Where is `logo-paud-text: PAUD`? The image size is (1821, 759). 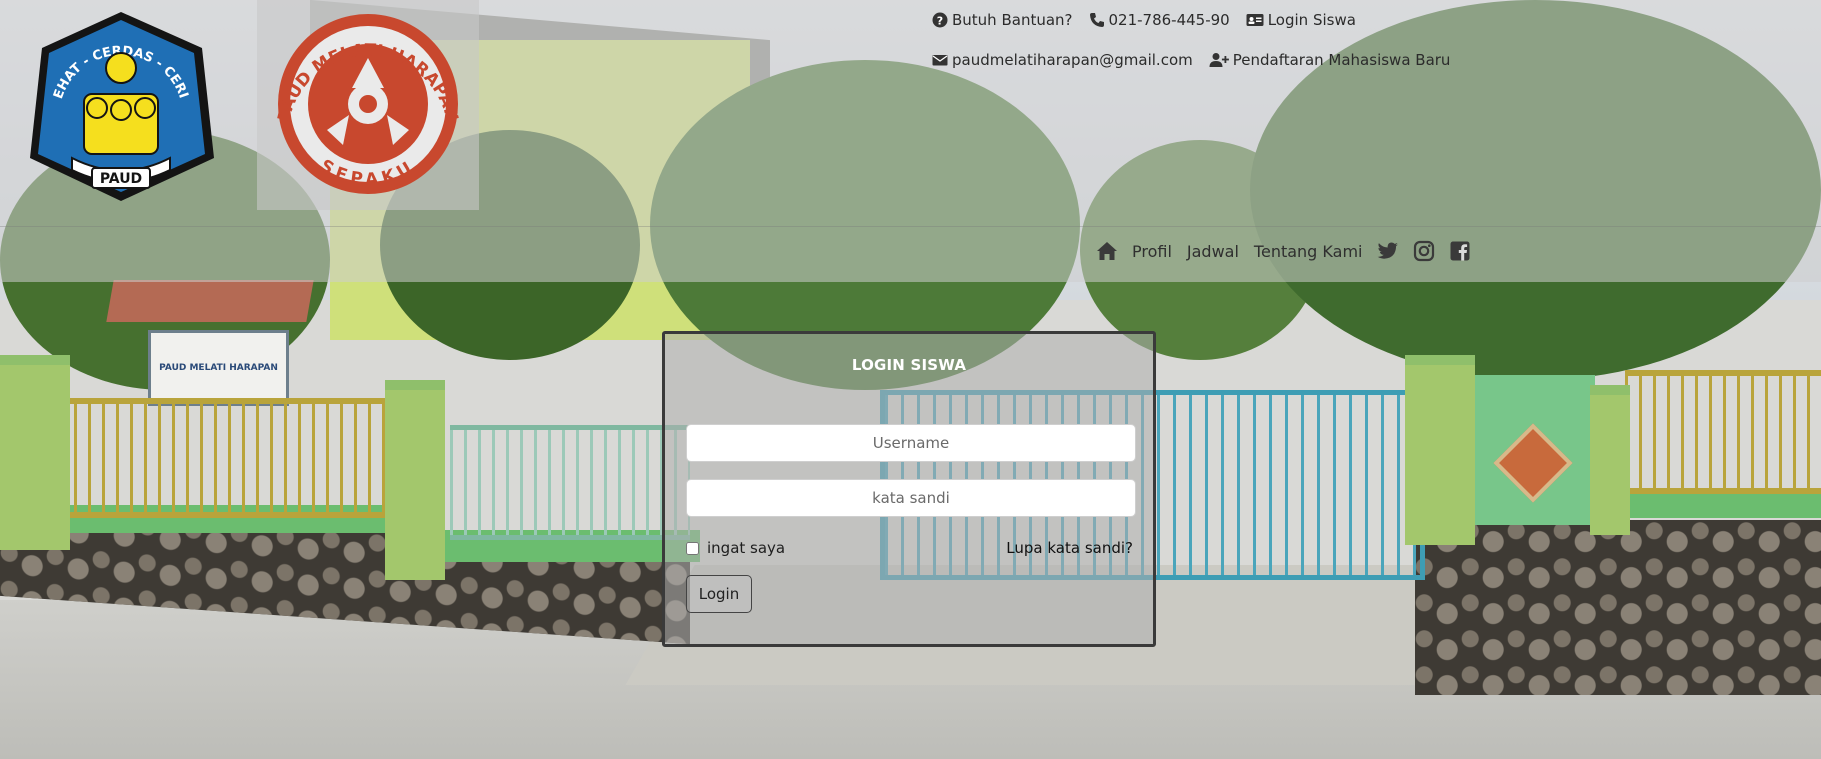 logo-paud-text: PAUD is located at coordinates (121, 179).